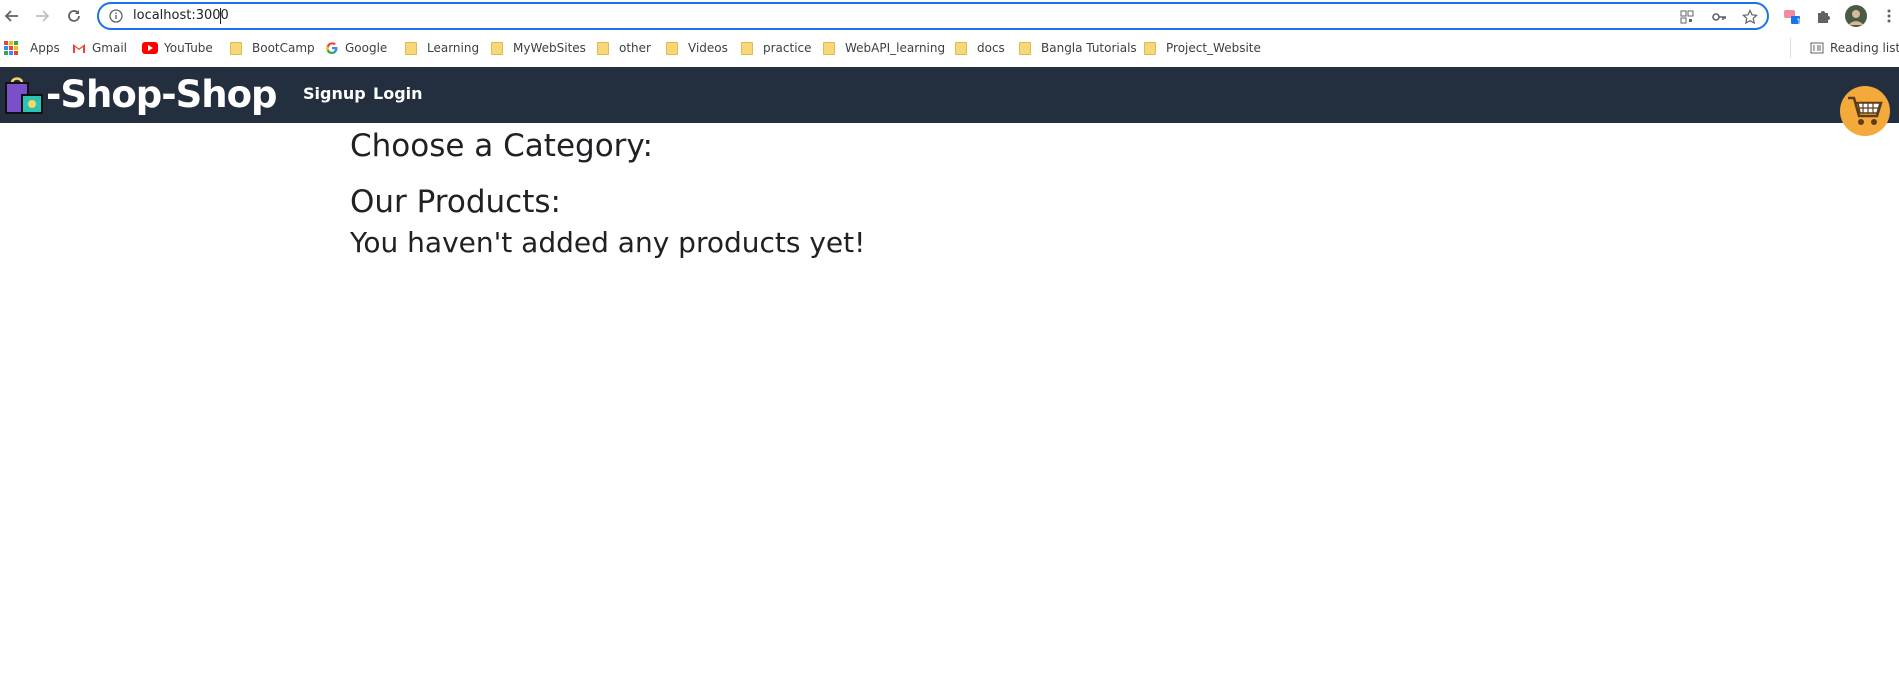 The image size is (1899, 689). I want to click on puzzle-piece-icon, so click(1824, 16).